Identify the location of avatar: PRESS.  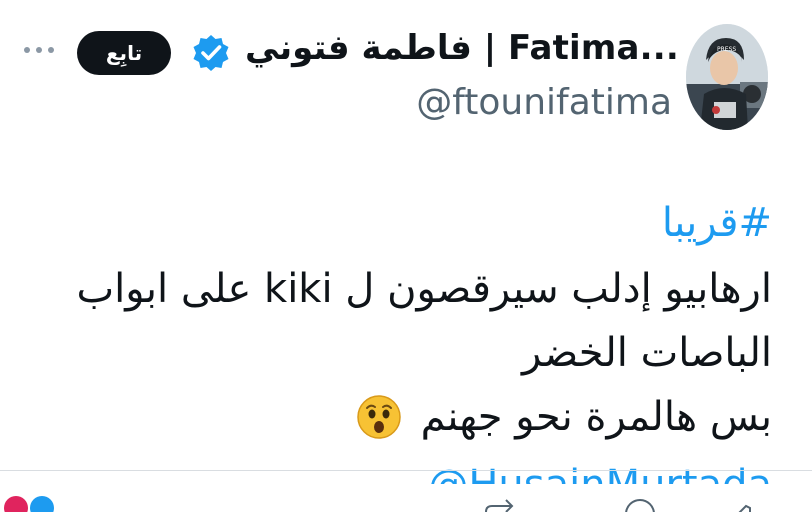
(727, 77).